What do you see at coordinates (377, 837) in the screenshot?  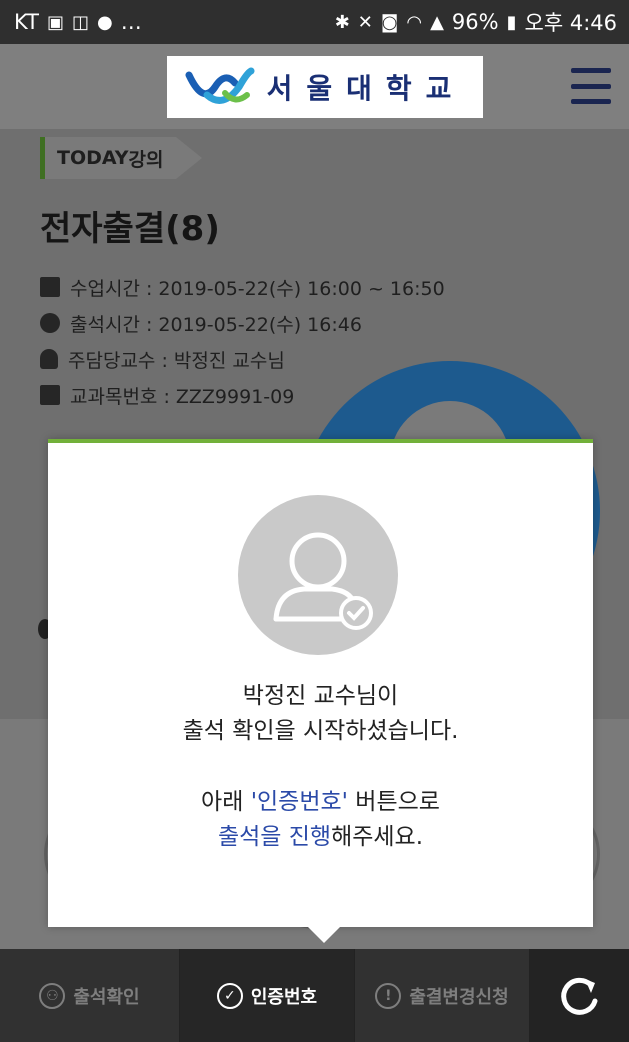 I see `line4-post: 해주세요.` at bounding box center [377, 837].